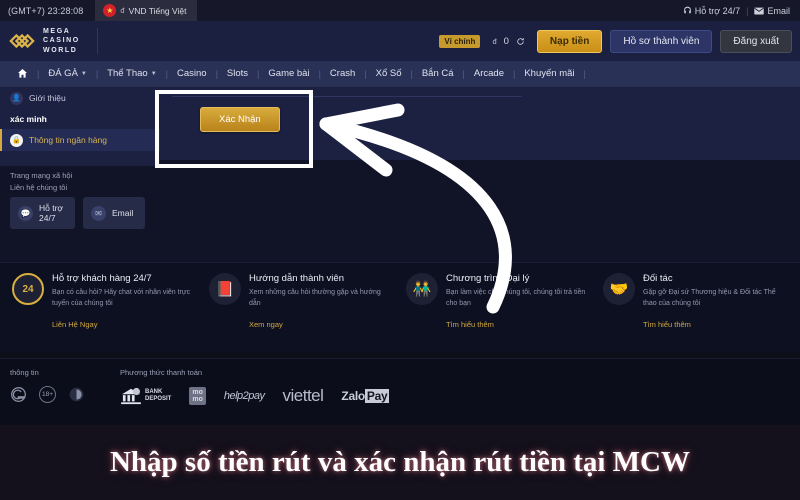 This screenshot has width=800, height=500. I want to click on nav-item-label: Thể Thao, so click(127, 73).